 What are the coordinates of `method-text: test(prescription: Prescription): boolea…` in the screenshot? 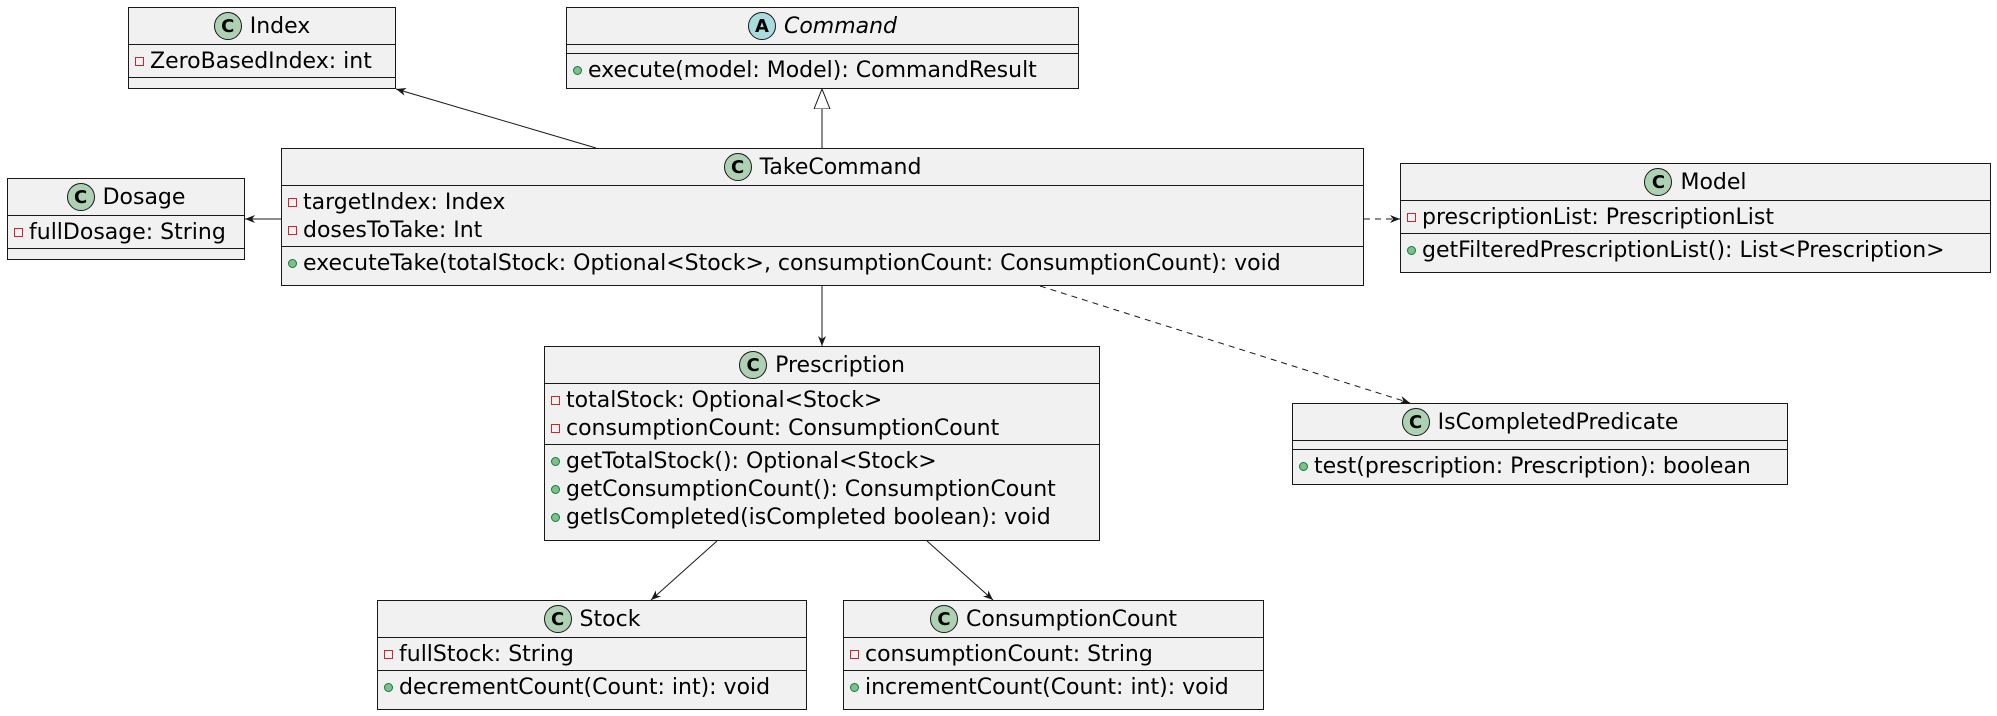 It's located at (1532, 466).